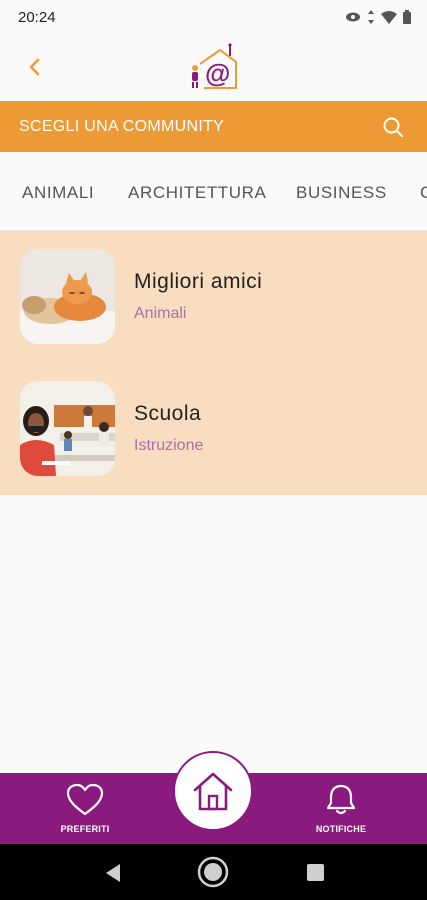 The height and width of the screenshot is (900, 427). I want to click on home-icon, so click(213, 791).